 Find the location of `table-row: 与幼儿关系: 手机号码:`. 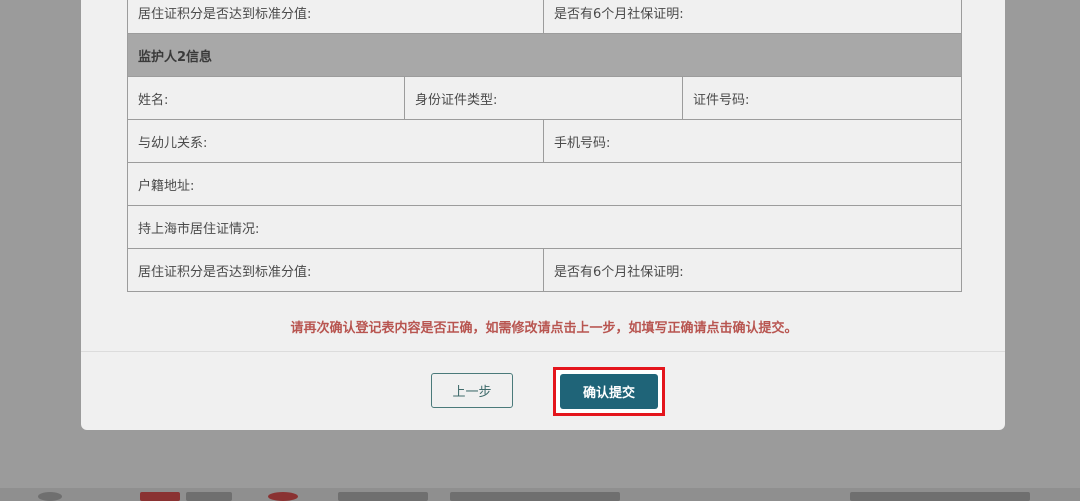

table-row: 与幼儿关系: 手机号码: is located at coordinates (544, 141).